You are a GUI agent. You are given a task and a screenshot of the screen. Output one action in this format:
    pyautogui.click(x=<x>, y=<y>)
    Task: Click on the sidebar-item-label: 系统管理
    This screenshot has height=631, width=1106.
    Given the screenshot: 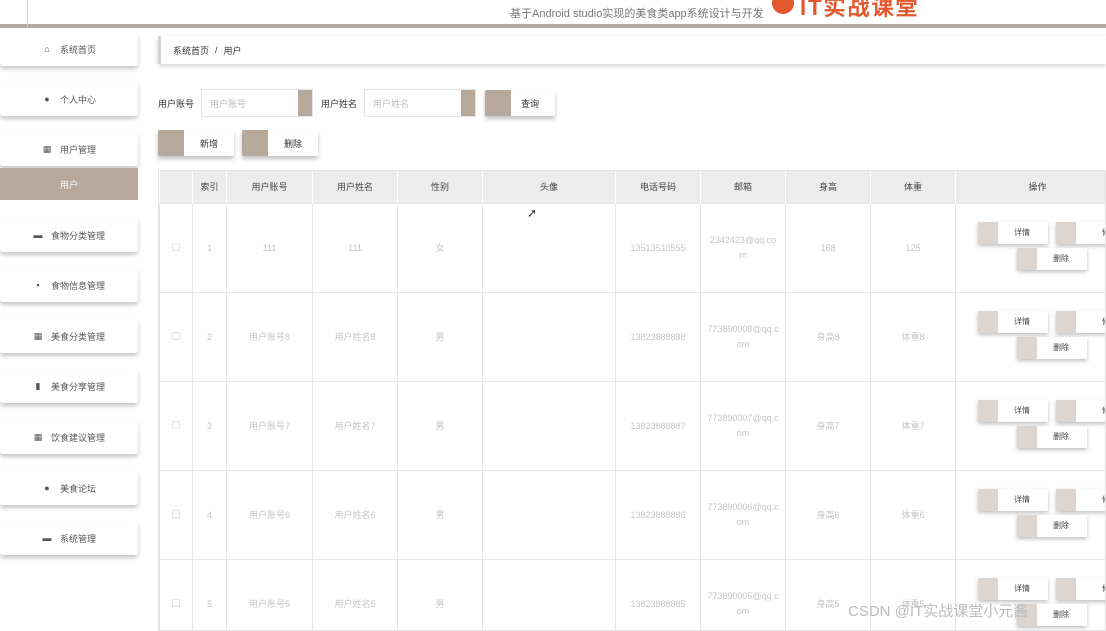 What is the action you would take?
    pyautogui.click(x=77, y=538)
    